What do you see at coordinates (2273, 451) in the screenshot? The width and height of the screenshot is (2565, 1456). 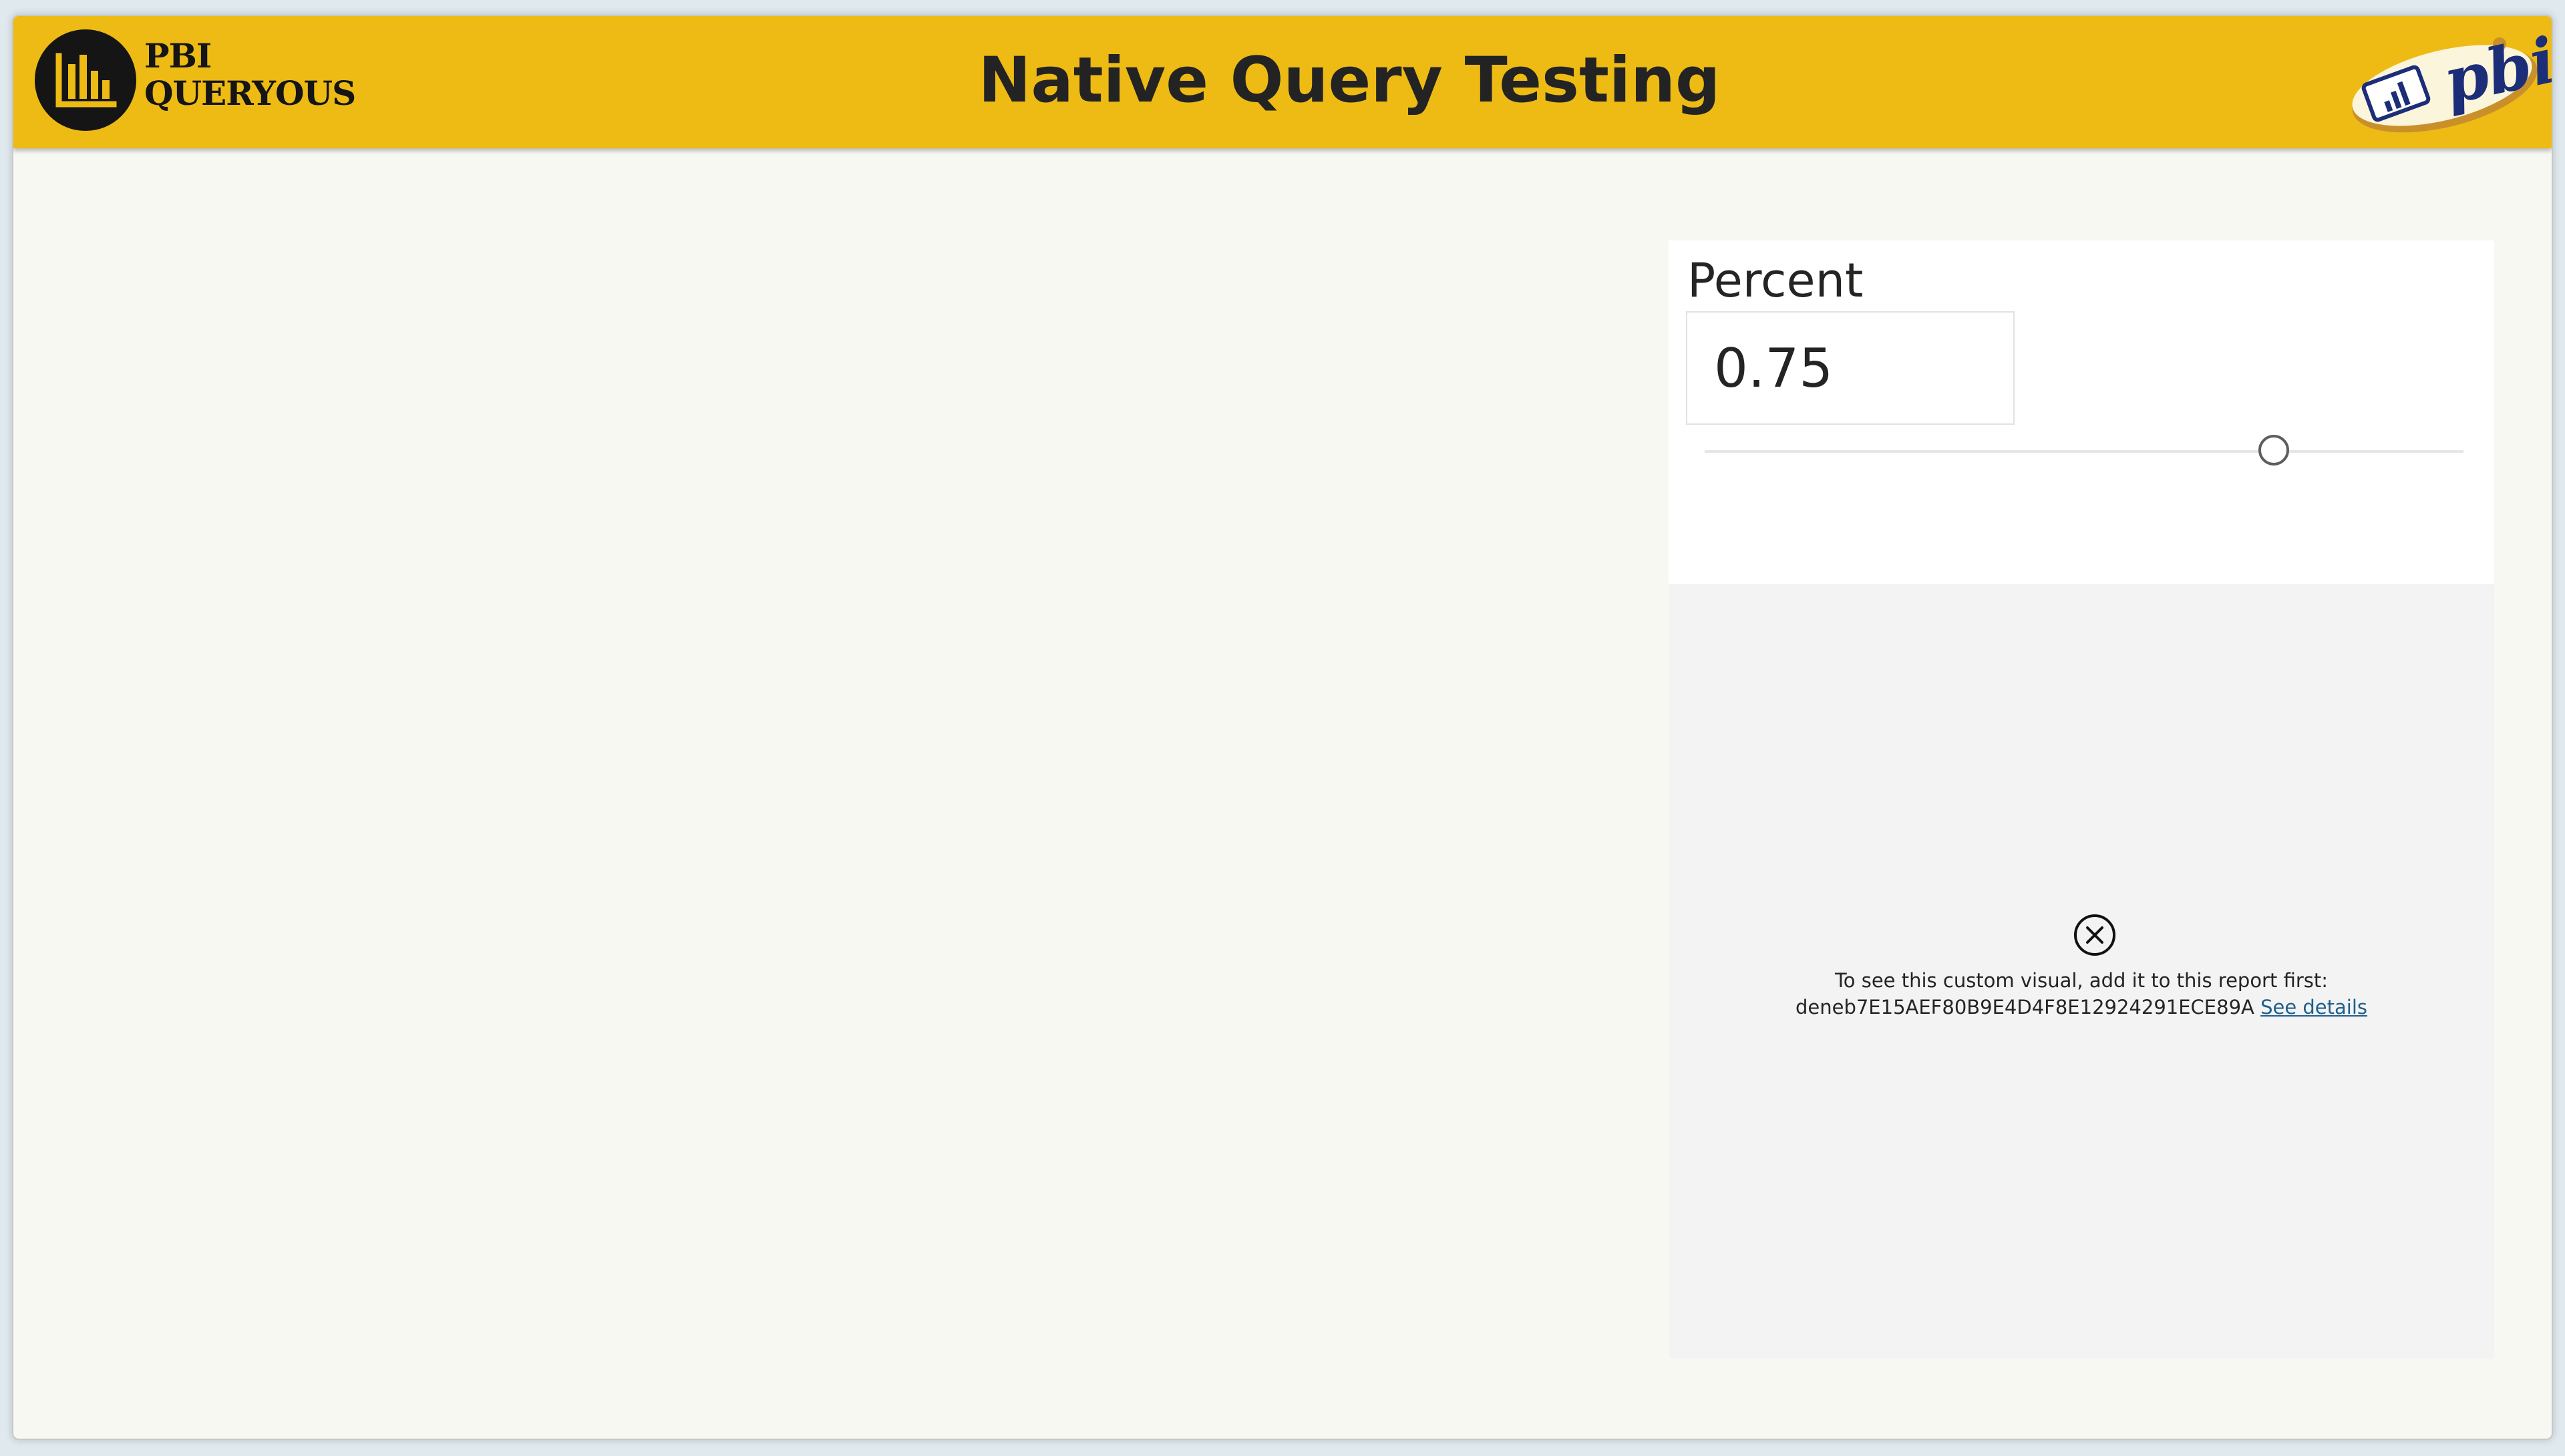 I see `slider-thumb` at bounding box center [2273, 451].